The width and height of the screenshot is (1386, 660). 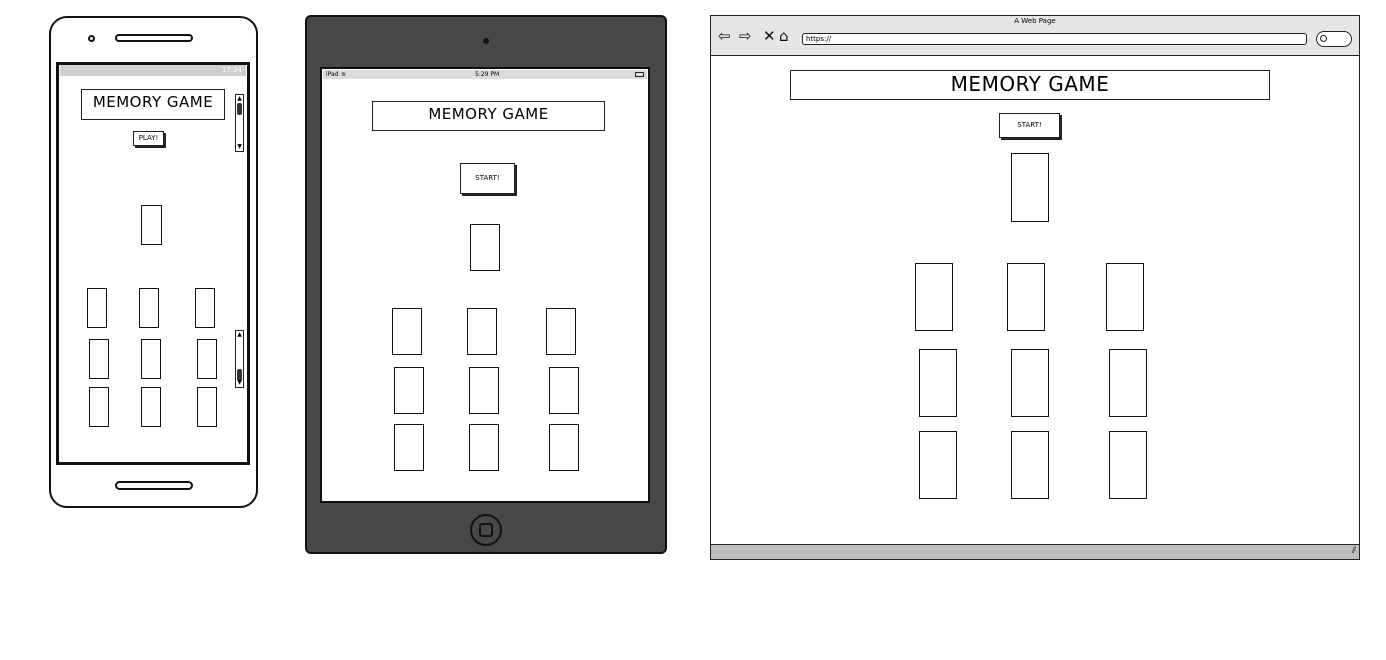 I want to click on battery-icon, so click(x=639, y=74).